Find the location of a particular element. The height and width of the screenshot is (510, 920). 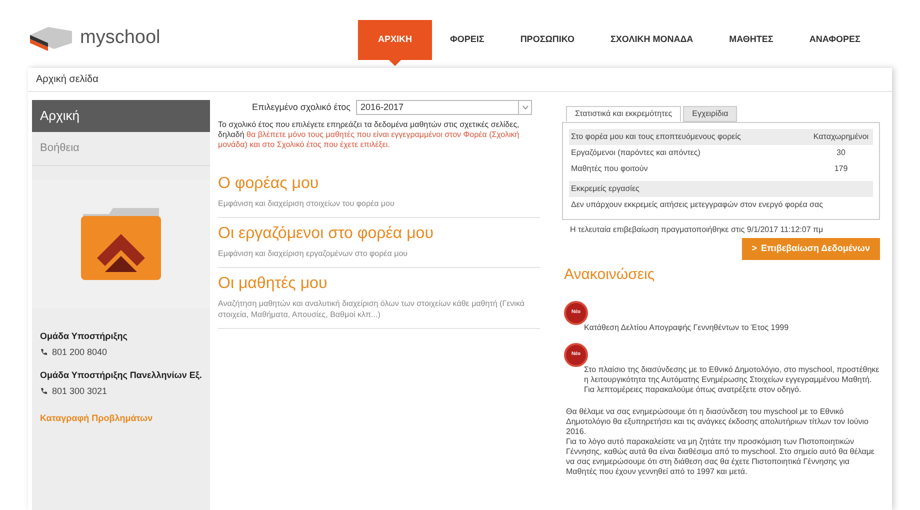

logo-text: myschool is located at coordinates (120, 38).